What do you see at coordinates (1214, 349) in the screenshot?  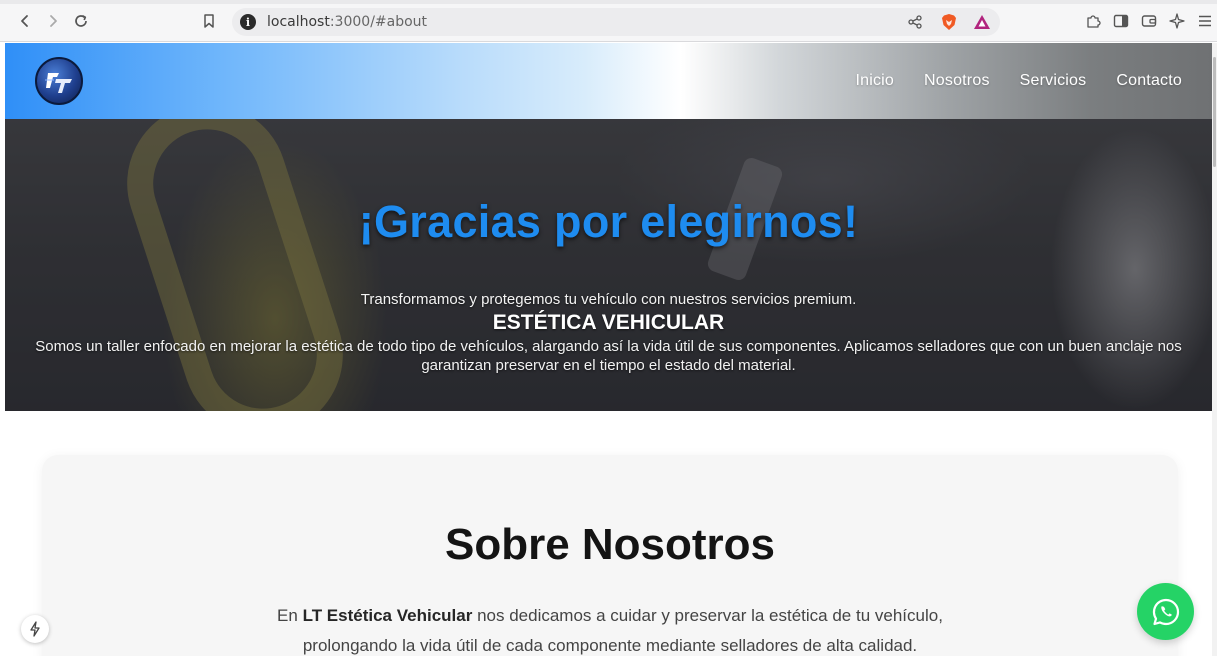 I see `page-scrollbar` at bounding box center [1214, 349].